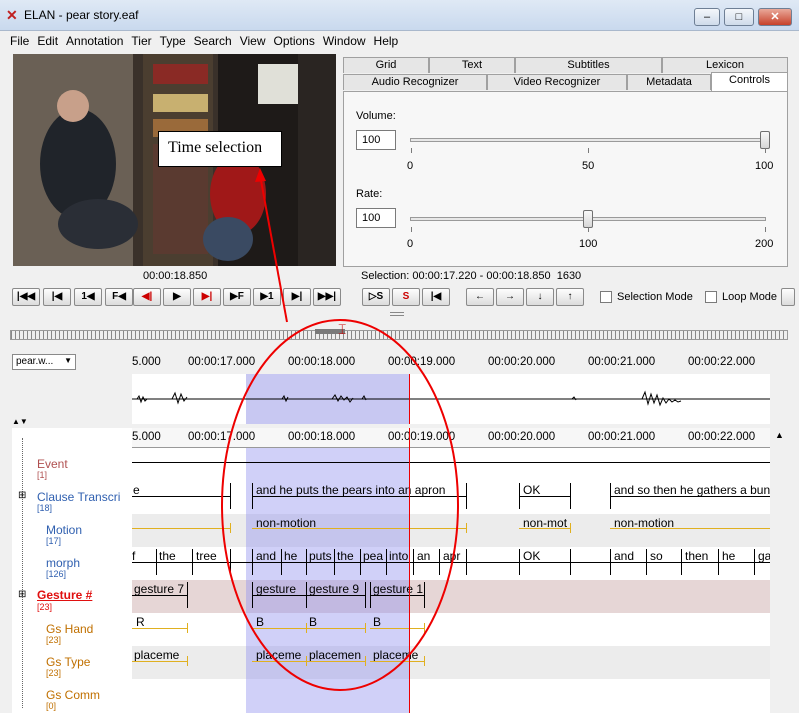 This screenshot has width=799, height=713. What do you see at coordinates (213, 39) in the screenshot?
I see `menu-search: Search` at bounding box center [213, 39].